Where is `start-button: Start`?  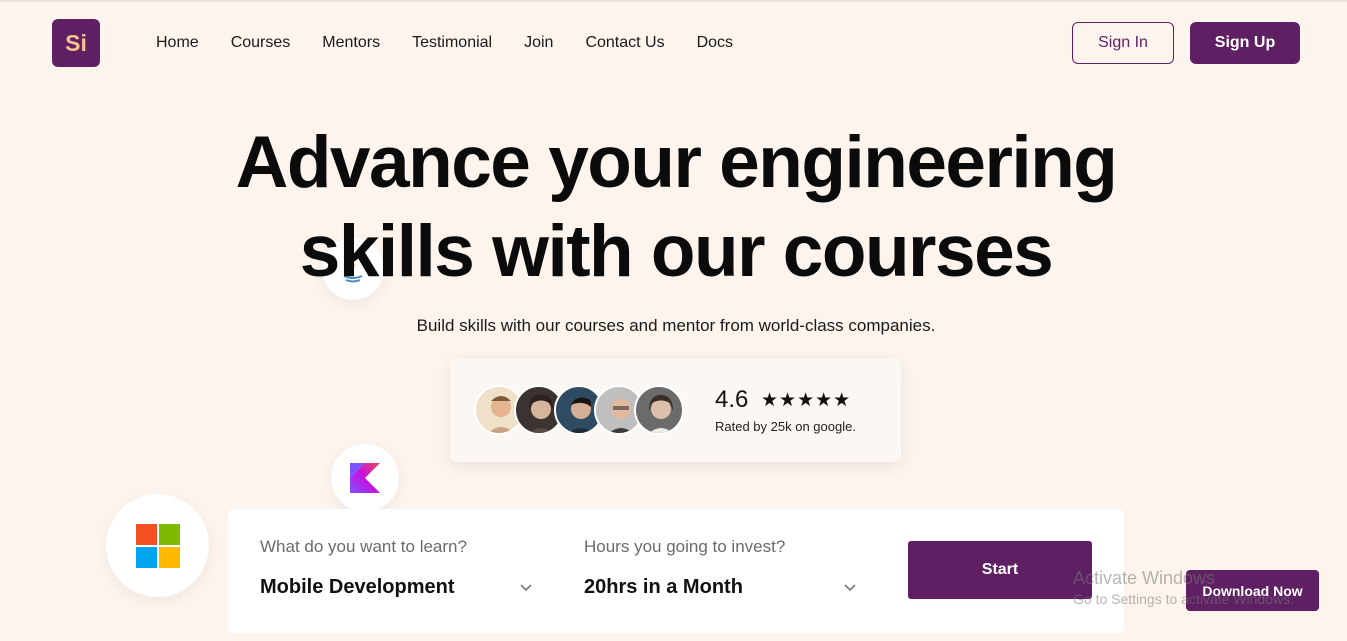
start-button: Start is located at coordinates (1000, 570).